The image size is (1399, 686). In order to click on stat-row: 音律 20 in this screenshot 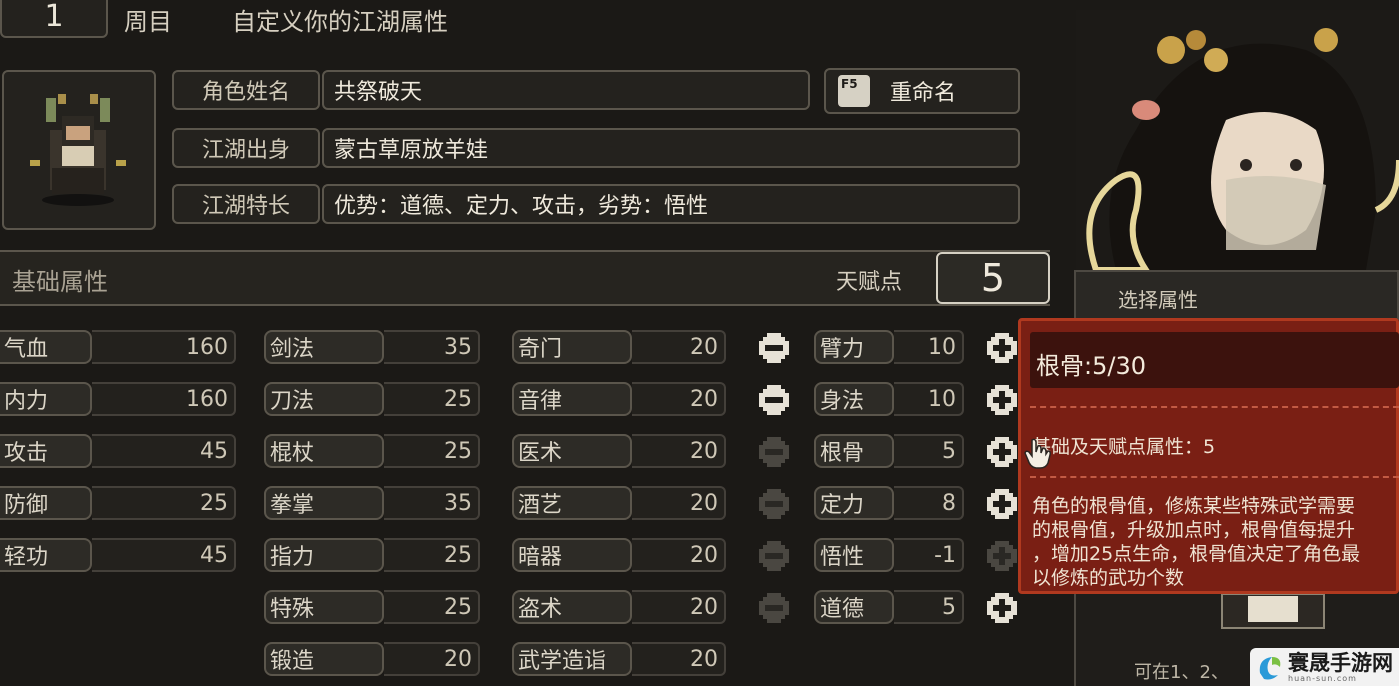, I will do `click(619, 399)`.